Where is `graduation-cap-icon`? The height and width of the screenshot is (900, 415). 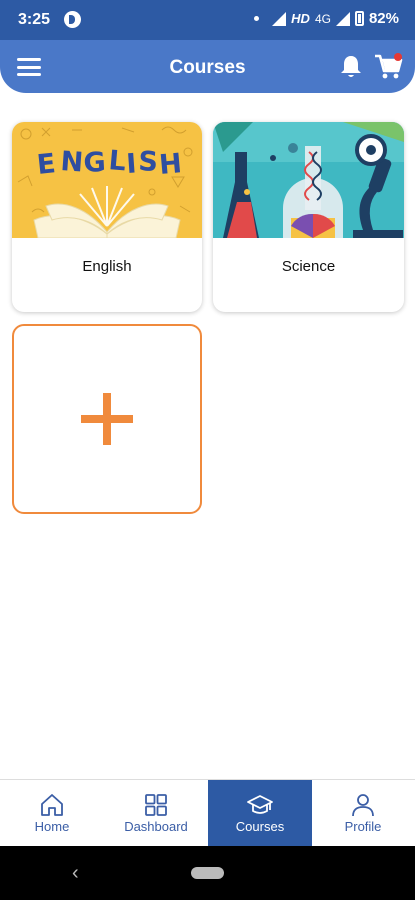
graduation-cap-icon is located at coordinates (260, 804).